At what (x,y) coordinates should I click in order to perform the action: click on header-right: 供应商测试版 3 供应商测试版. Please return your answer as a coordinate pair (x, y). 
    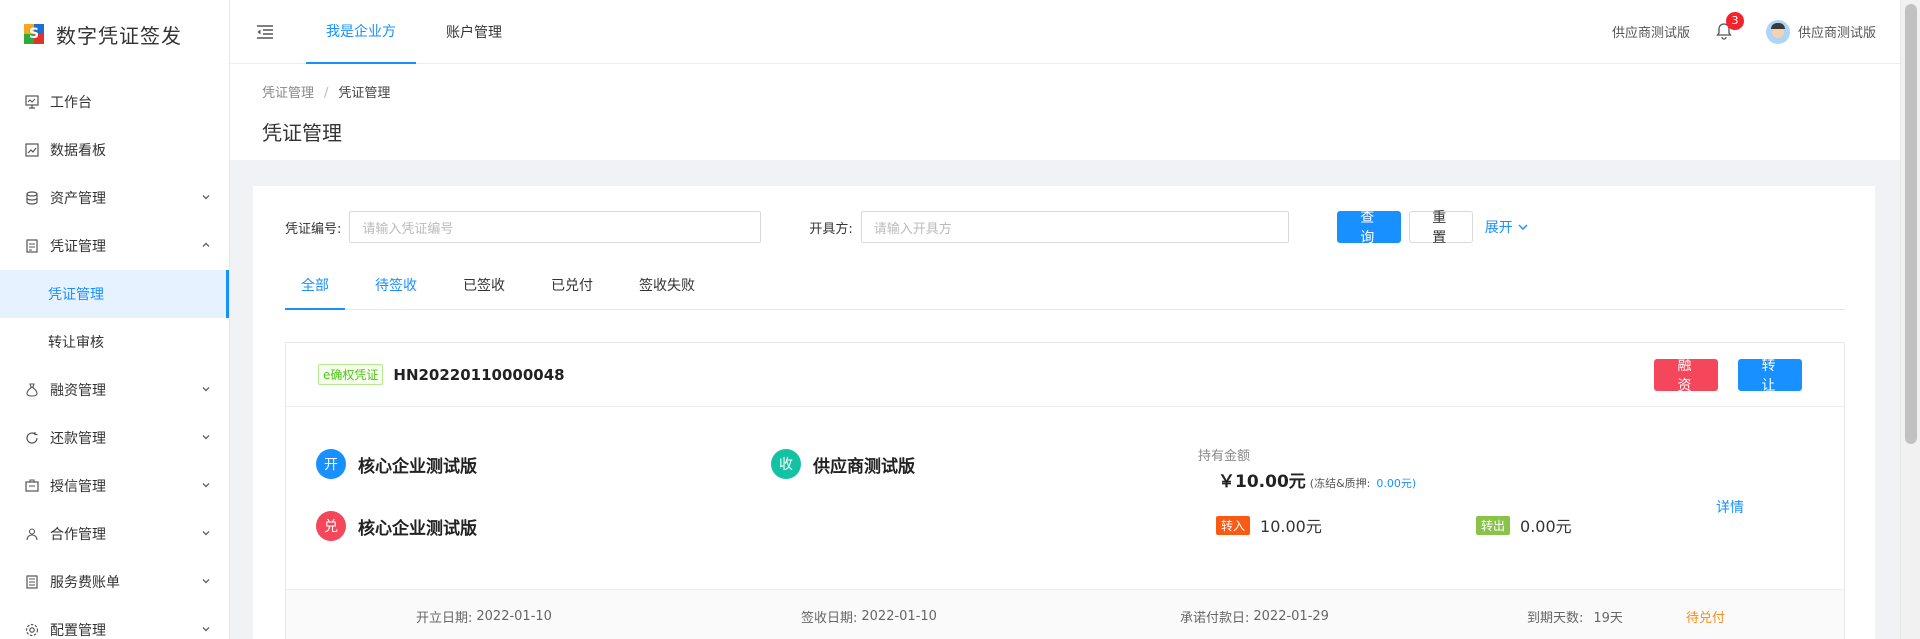
    Looking at the image, I should click on (1756, 27).